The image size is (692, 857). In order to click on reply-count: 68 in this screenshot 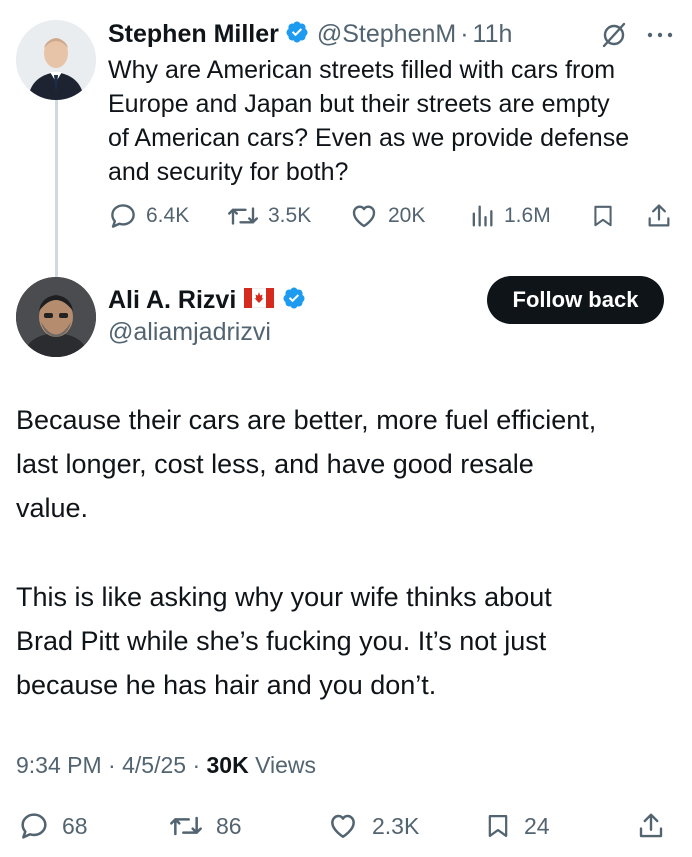, I will do `click(75, 825)`.